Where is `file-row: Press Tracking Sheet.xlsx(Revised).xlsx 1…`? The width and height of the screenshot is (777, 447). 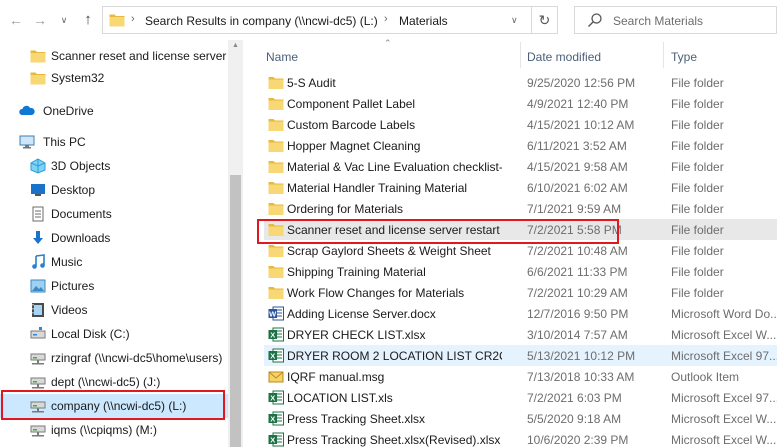
file-row: Press Tracking Sheet.xlsx(Revised).xlsx 1… is located at coordinates (520, 438).